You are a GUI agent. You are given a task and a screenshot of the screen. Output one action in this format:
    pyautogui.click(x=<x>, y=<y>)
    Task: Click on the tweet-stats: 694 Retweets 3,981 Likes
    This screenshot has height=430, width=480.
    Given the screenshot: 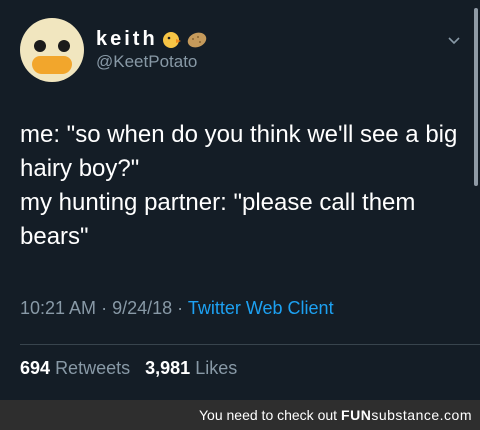 What is the action you would take?
    pyautogui.click(x=128, y=368)
    